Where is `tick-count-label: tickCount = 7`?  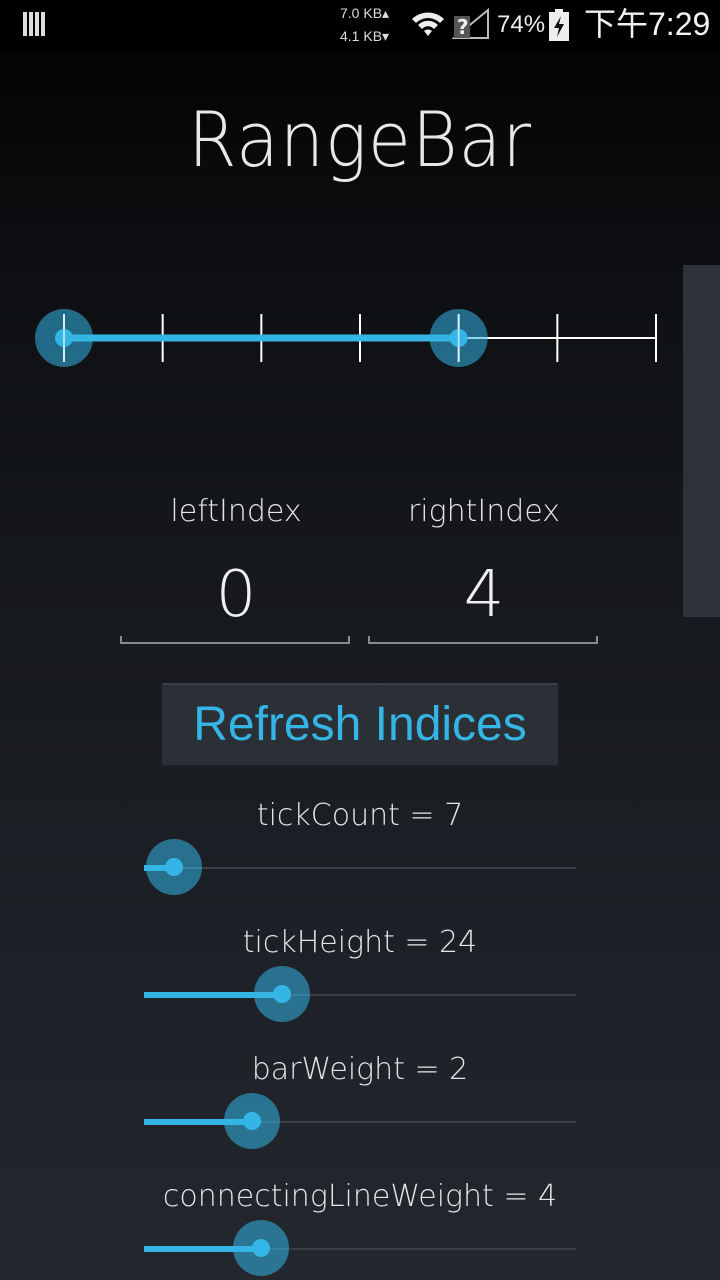 tick-count-label: tickCount = 7 is located at coordinates (360, 815).